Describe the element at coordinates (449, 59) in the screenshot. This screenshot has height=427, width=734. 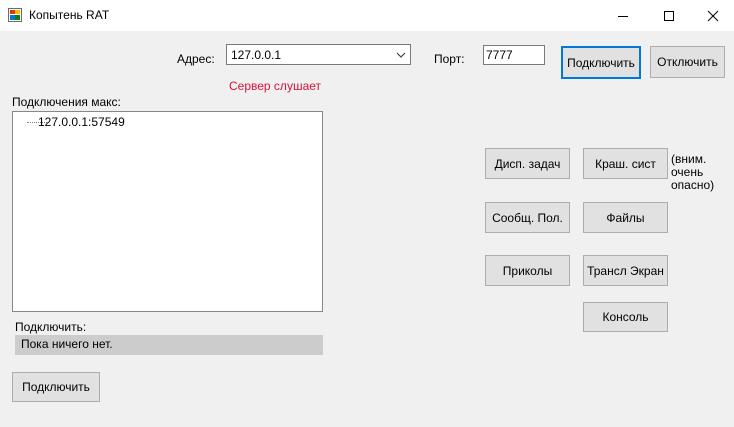
I see `port-label: Порт:` at that location.